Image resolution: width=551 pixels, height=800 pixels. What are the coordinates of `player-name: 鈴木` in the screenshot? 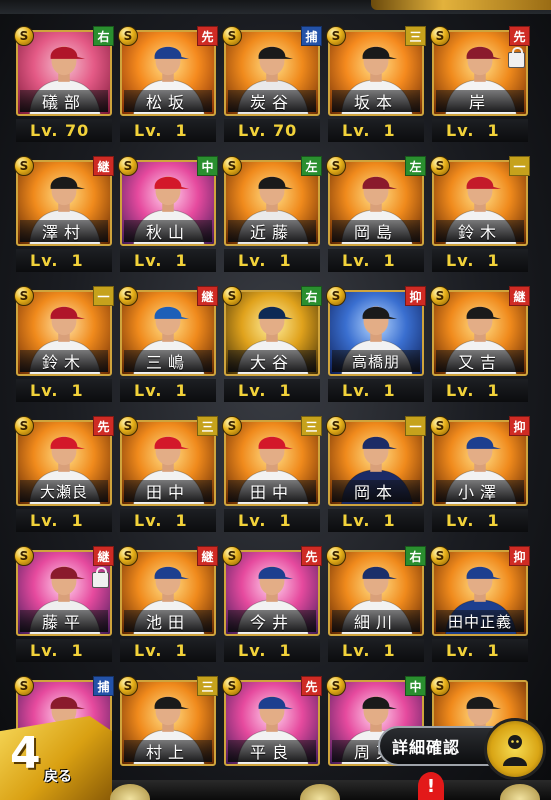 It's located at (64, 361).